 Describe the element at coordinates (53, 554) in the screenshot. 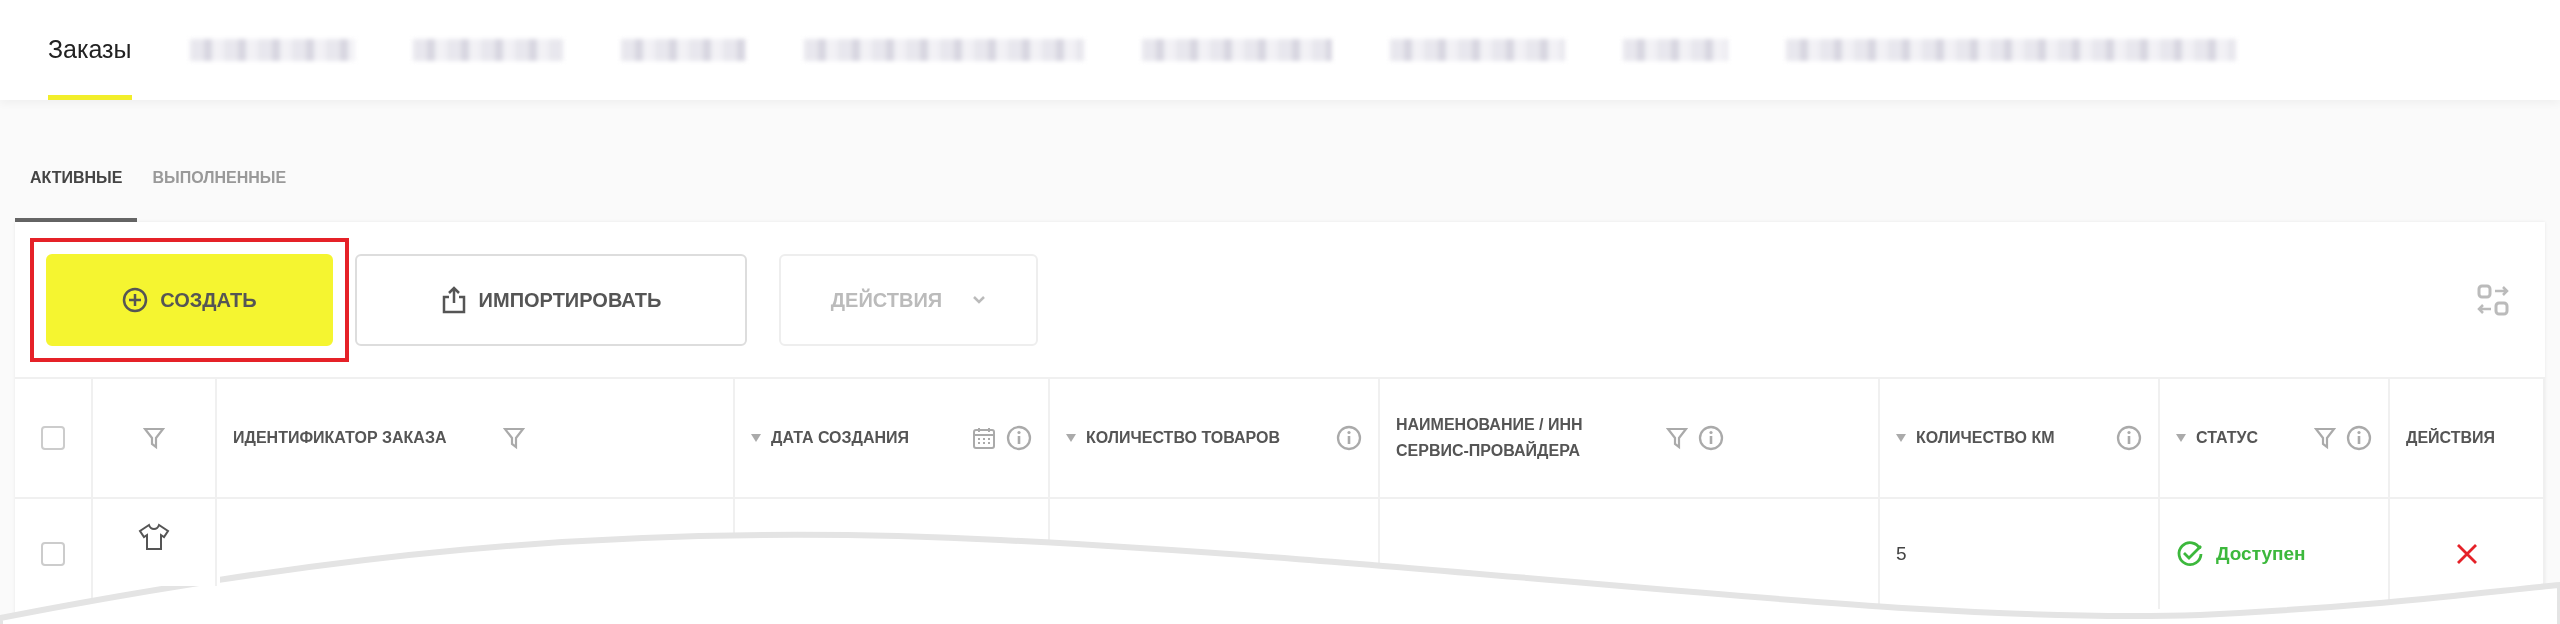

I see `row-checkbox` at that location.